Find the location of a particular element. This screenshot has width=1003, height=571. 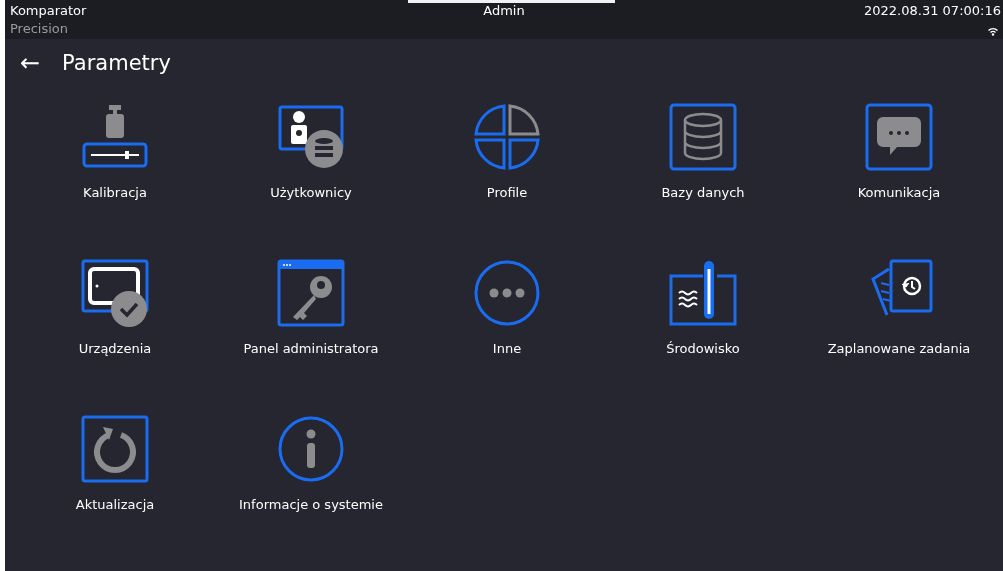

database-icon is located at coordinates (703, 137).